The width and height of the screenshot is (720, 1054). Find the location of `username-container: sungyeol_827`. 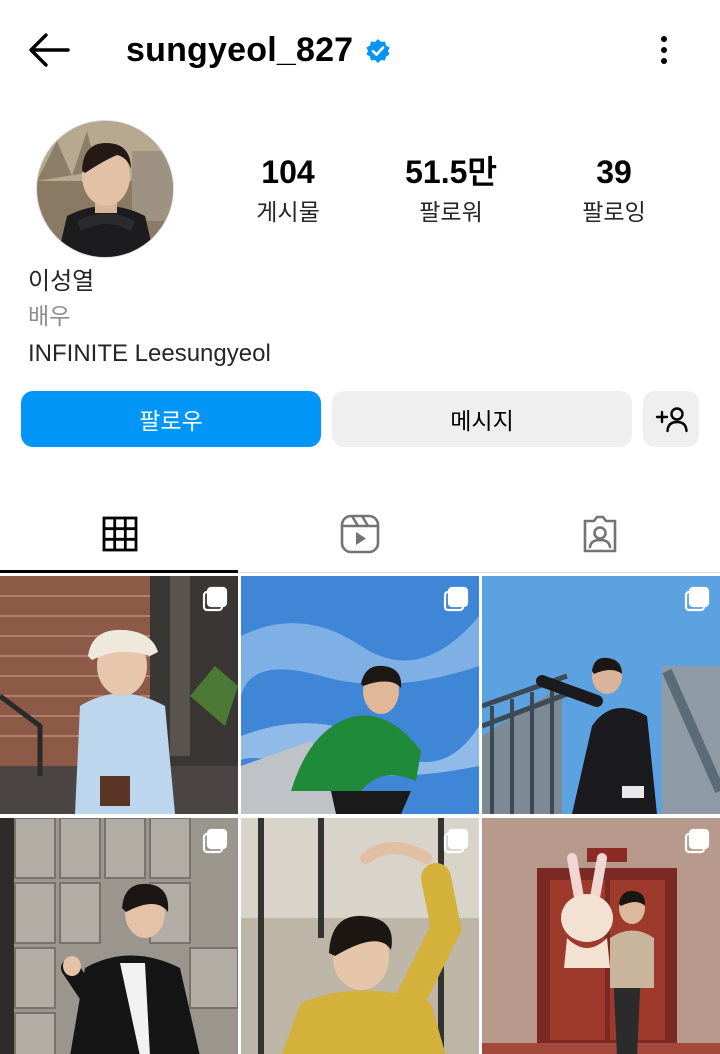

username-container: sungyeol_827 is located at coordinates (258, 50).